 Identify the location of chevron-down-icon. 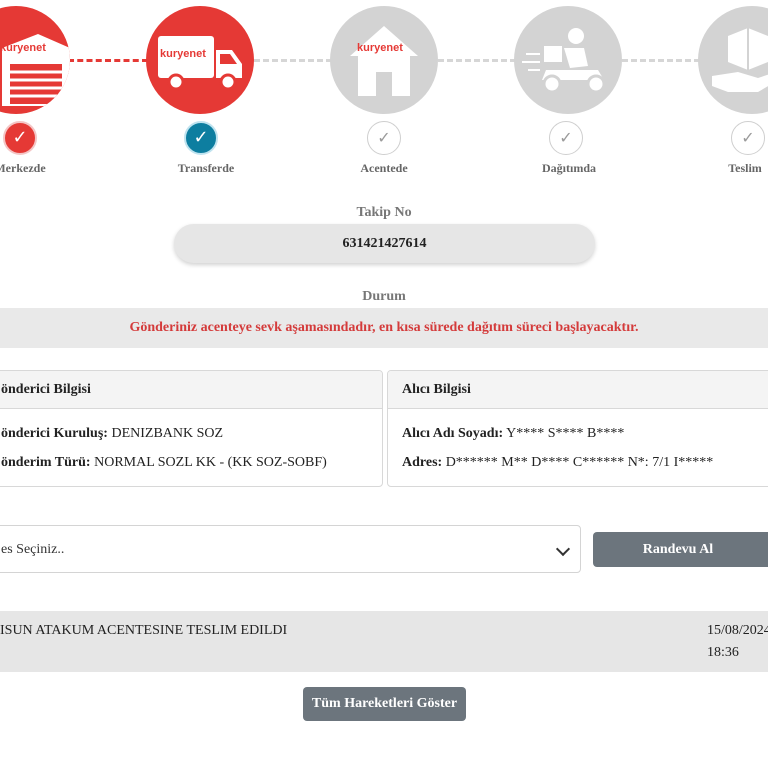
(563, 549).